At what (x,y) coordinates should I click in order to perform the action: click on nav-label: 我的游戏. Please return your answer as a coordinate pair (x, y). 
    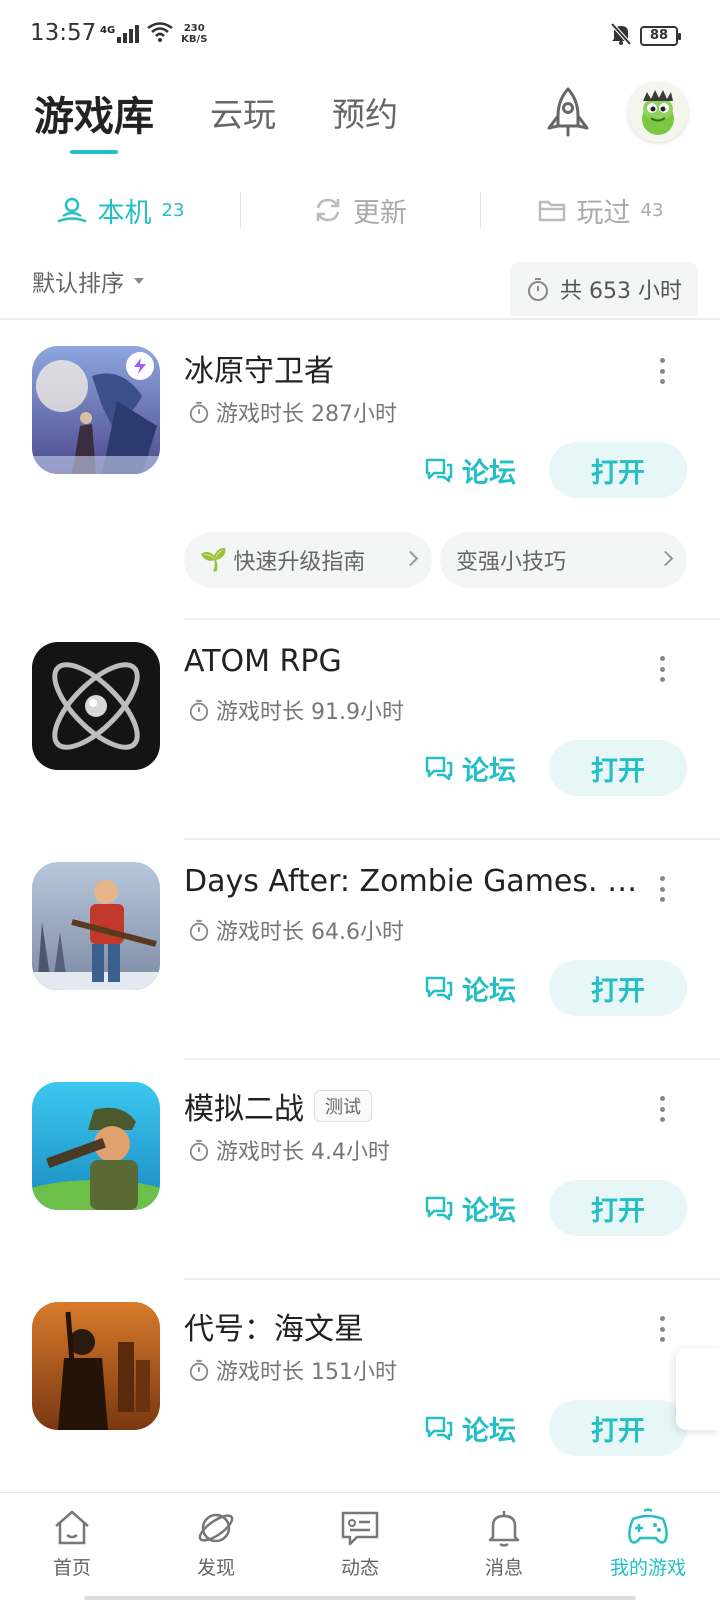
    Looking at the image, I should click on (647, 1568).